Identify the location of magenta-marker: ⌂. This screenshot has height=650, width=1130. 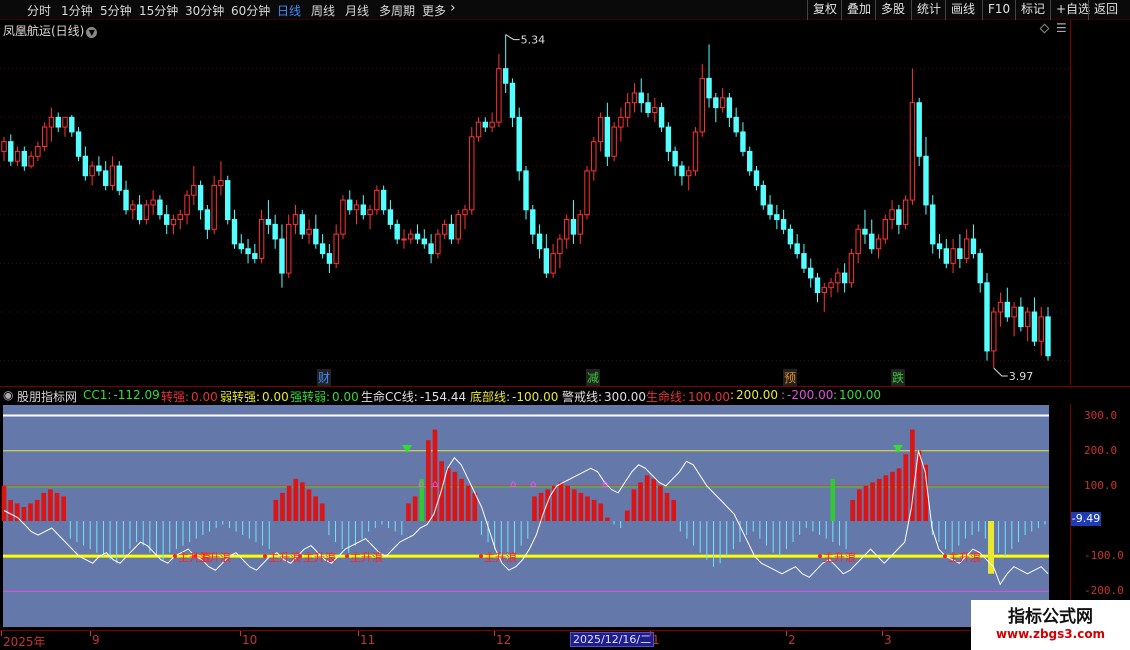
(605, 484).